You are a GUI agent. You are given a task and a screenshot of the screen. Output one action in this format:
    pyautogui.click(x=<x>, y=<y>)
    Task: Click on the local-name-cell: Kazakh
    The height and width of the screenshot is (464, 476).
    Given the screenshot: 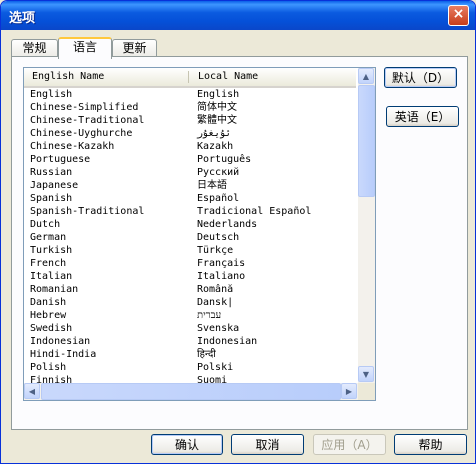 What is the action you would take?
    pyautogui.click(x=215, y=146)
    